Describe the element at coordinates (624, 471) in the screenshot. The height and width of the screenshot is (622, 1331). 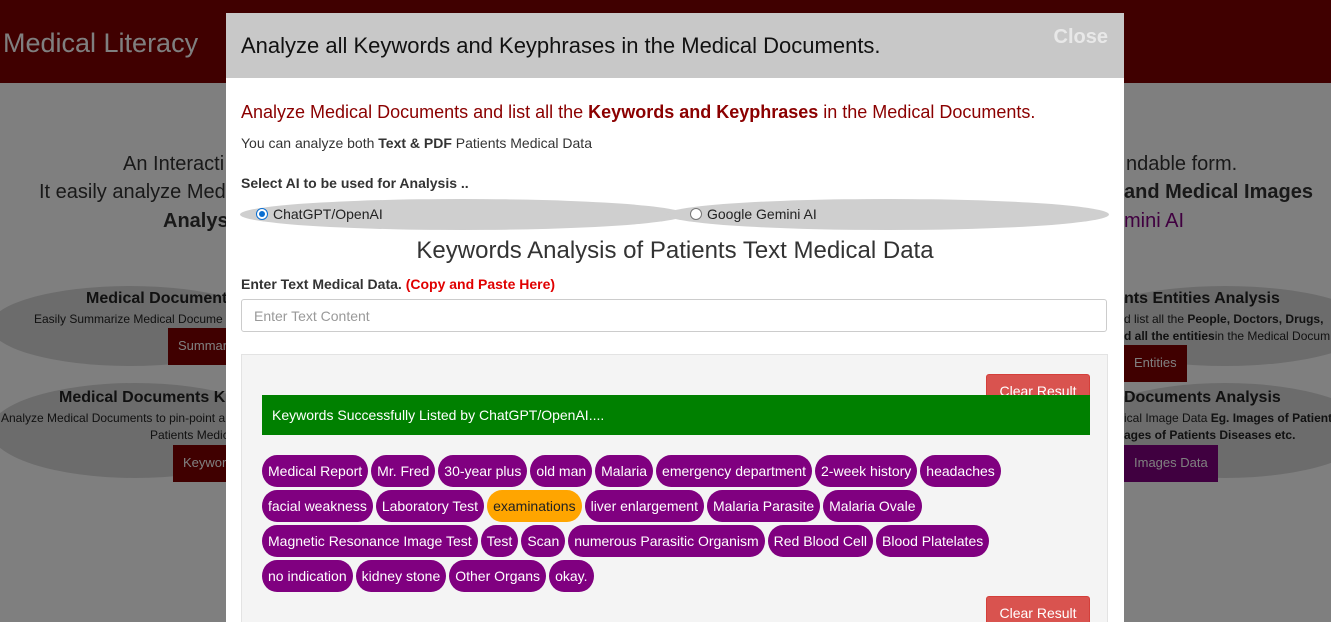
I see `keyword-chip: Malaria` at that location.